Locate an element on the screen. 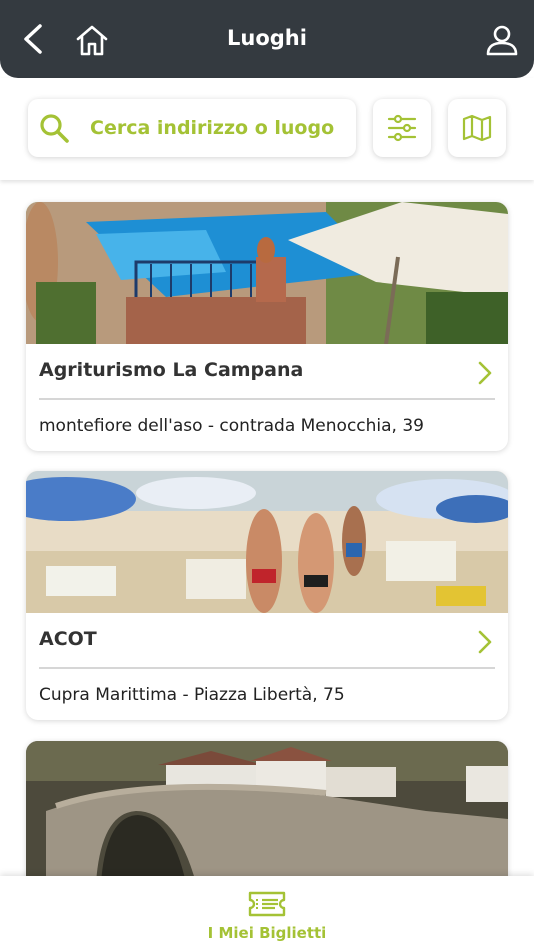 The height and width of the screenshot is (950, 534). ticket-icon is located at coordinates (267, 904).